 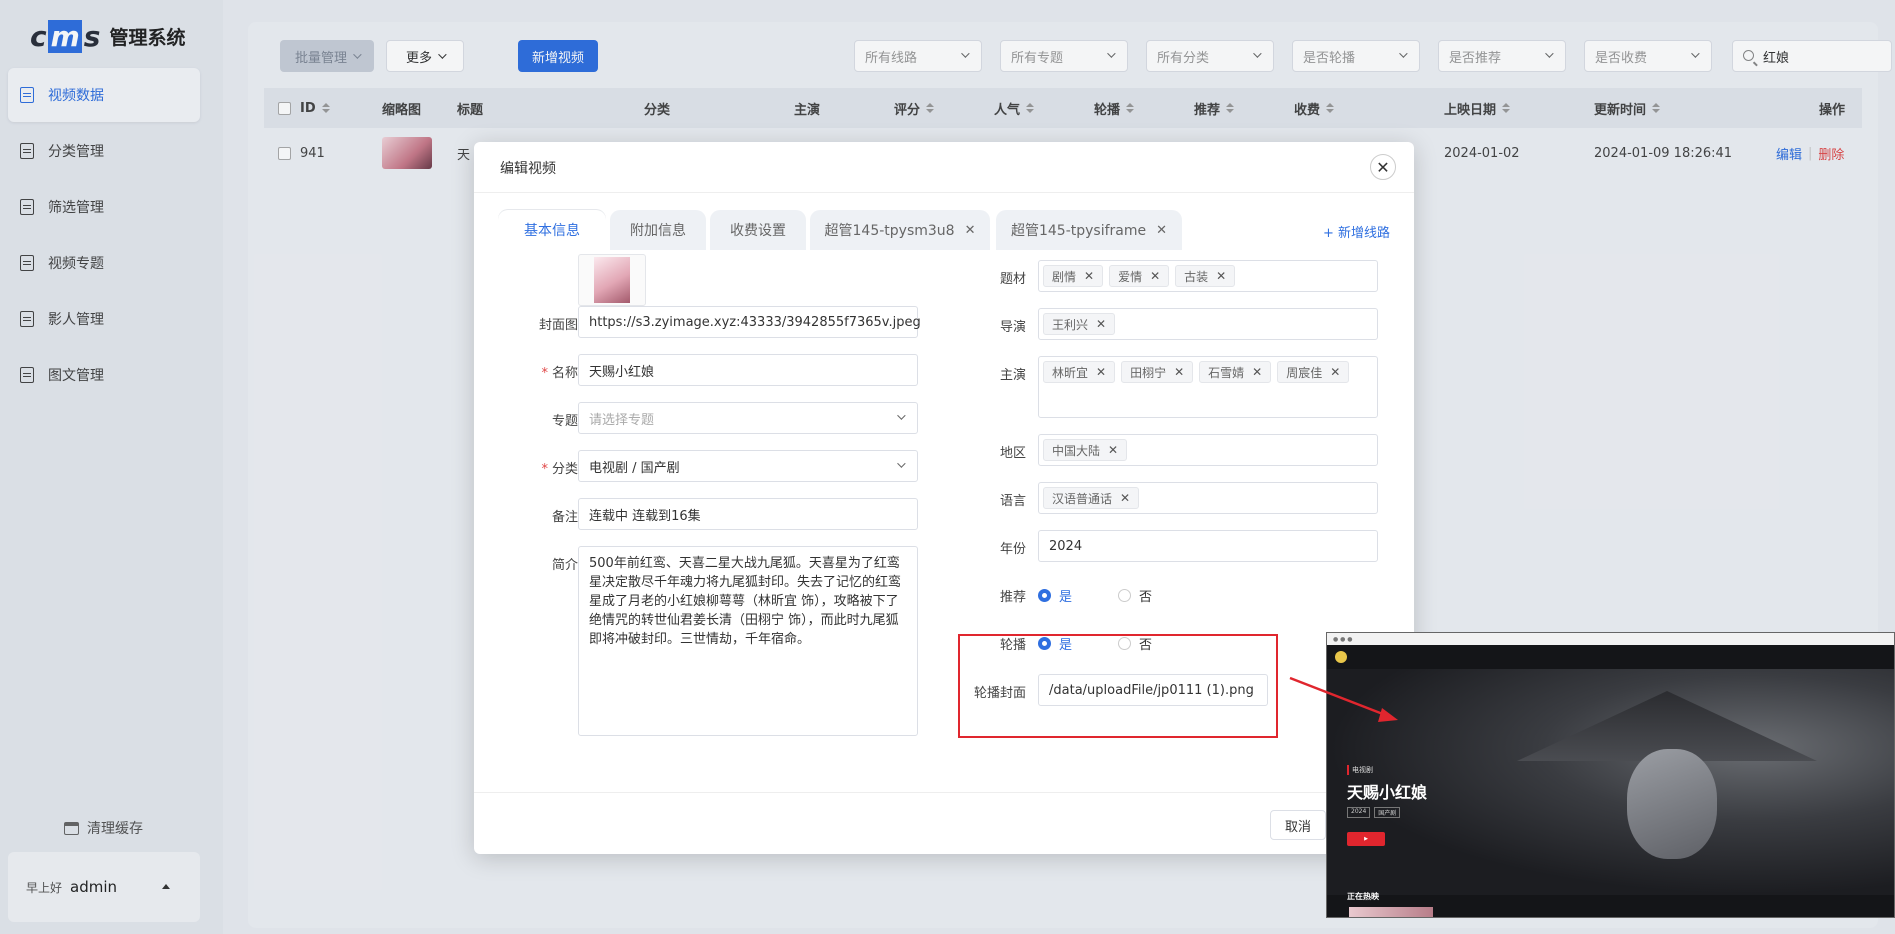 I want to click on tab-label: 收费设置, so click(x=758, y=231).